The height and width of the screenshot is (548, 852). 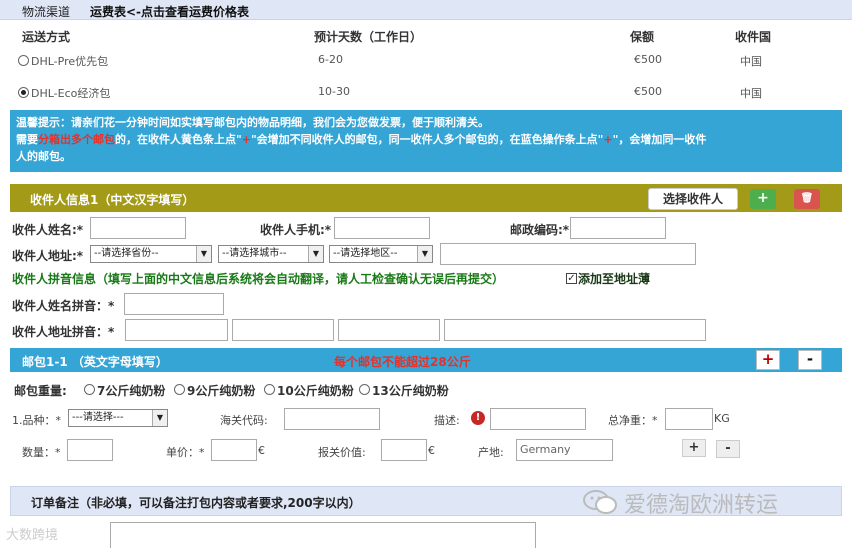 What do you see at coordinates (271, 254) in the screenshot?
I see `city-select: --请选择城市-- ▼` at bounding box center [271, 254].